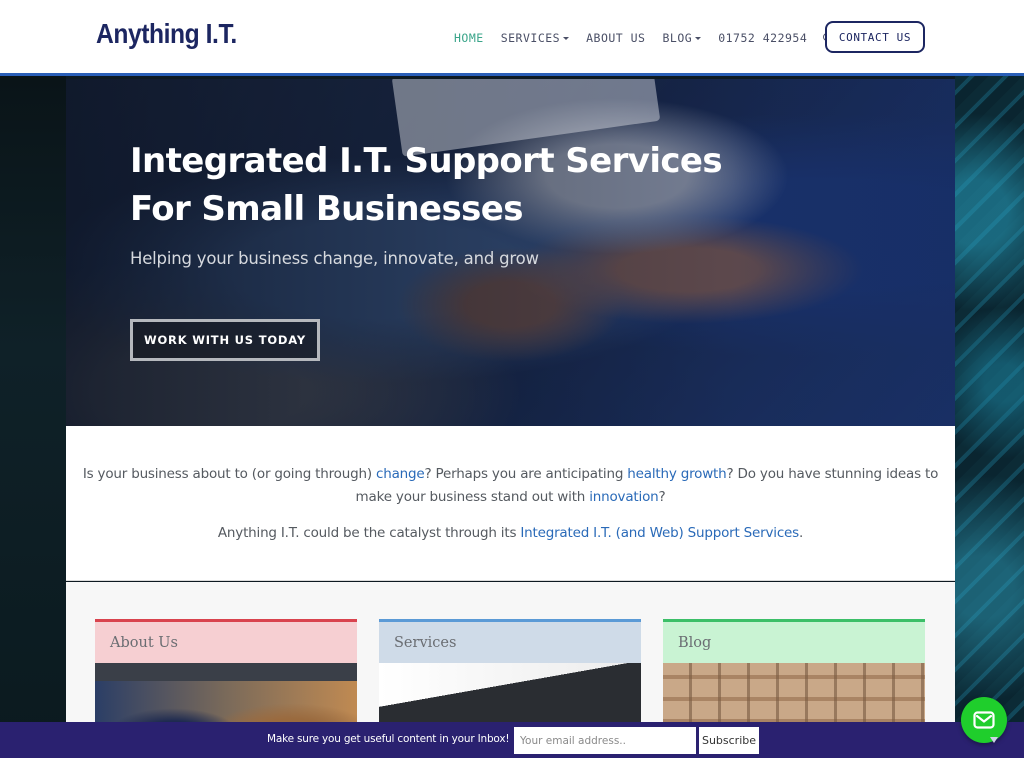 This screenshot has width=1024, height=758. I want to click on hero-title-line1: Integrated I.T. Support Services, so click(426, 161).